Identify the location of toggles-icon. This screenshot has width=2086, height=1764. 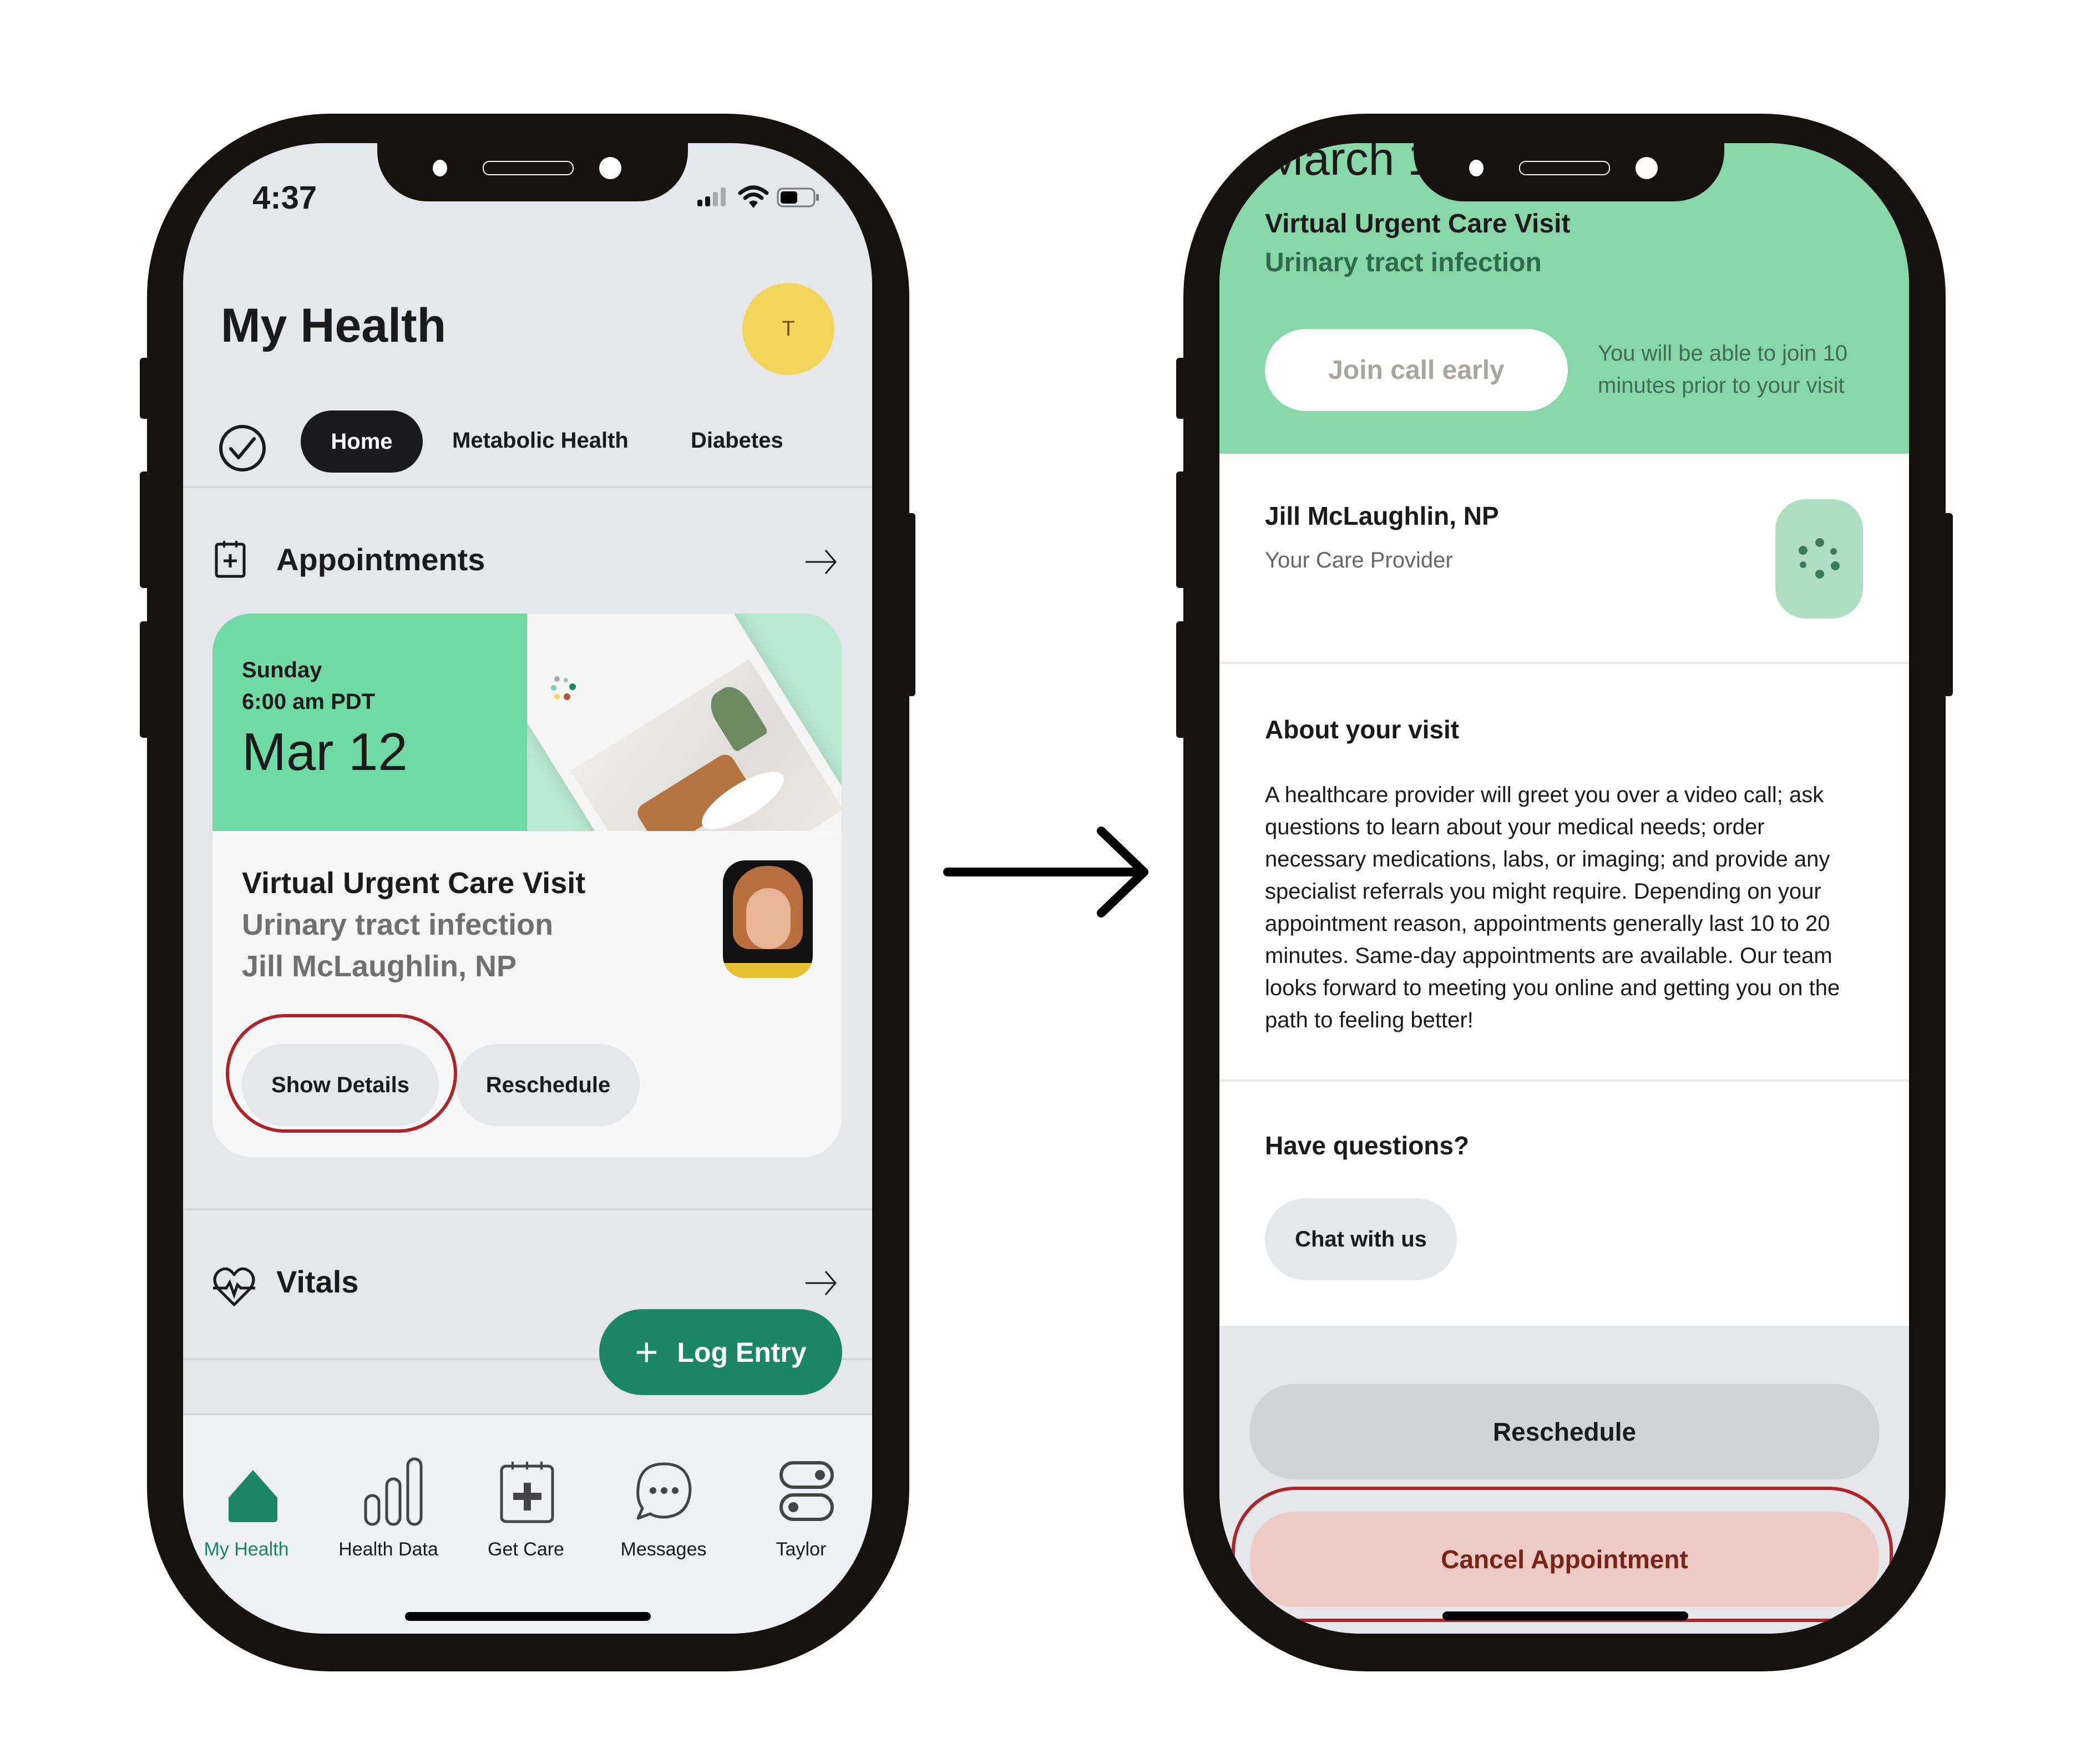
(806, 1491).